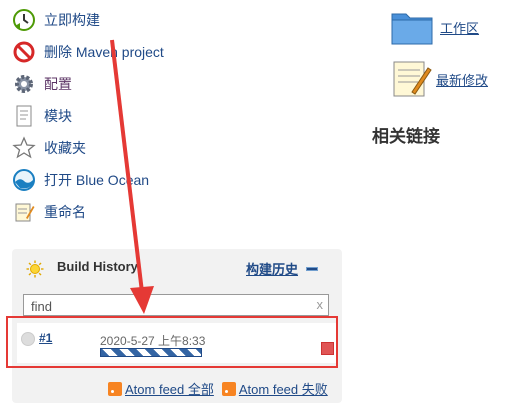 This screenshot has width=507, height=418. Describe the element at coordinates (132, 176) in the screenshot. I see `annotation-arrow-icon` at that location.